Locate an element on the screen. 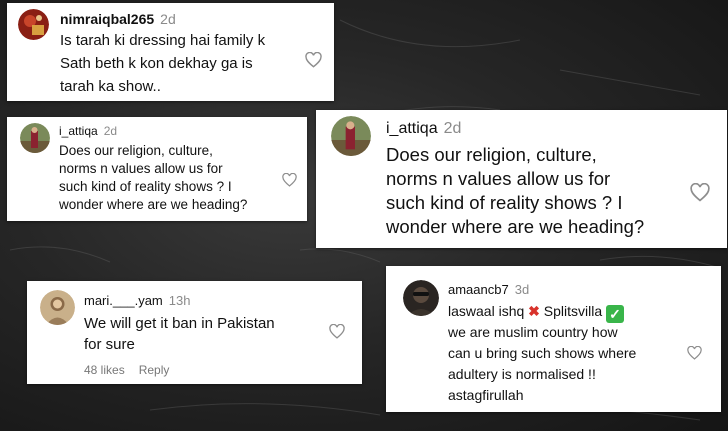 The image size is (728, 431). username-text: amaancb7 is located at coordinates (478, 289).